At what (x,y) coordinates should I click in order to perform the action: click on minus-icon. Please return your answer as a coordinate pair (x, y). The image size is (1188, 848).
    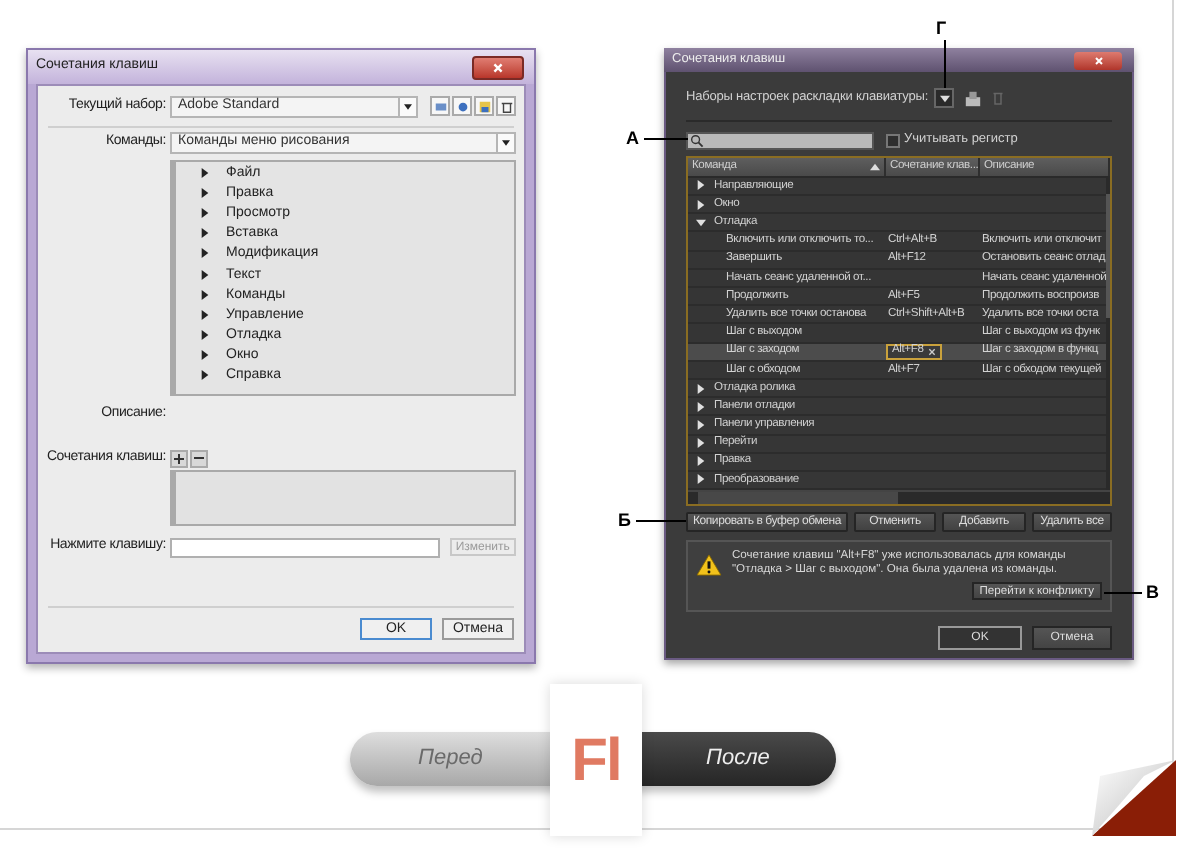
    Looking at the image, I should click on (199, 458).